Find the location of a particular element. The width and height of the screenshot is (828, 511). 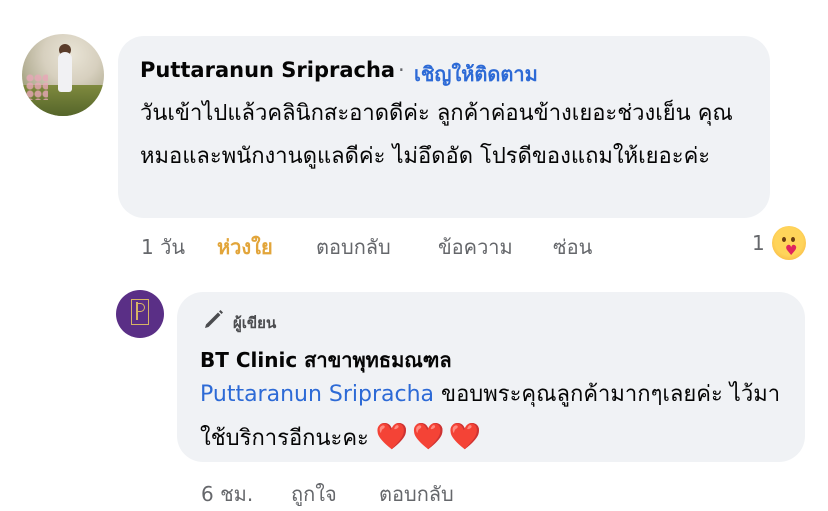

reply-reply-button: ตอบกลับ is located at coordinates (416, 494).